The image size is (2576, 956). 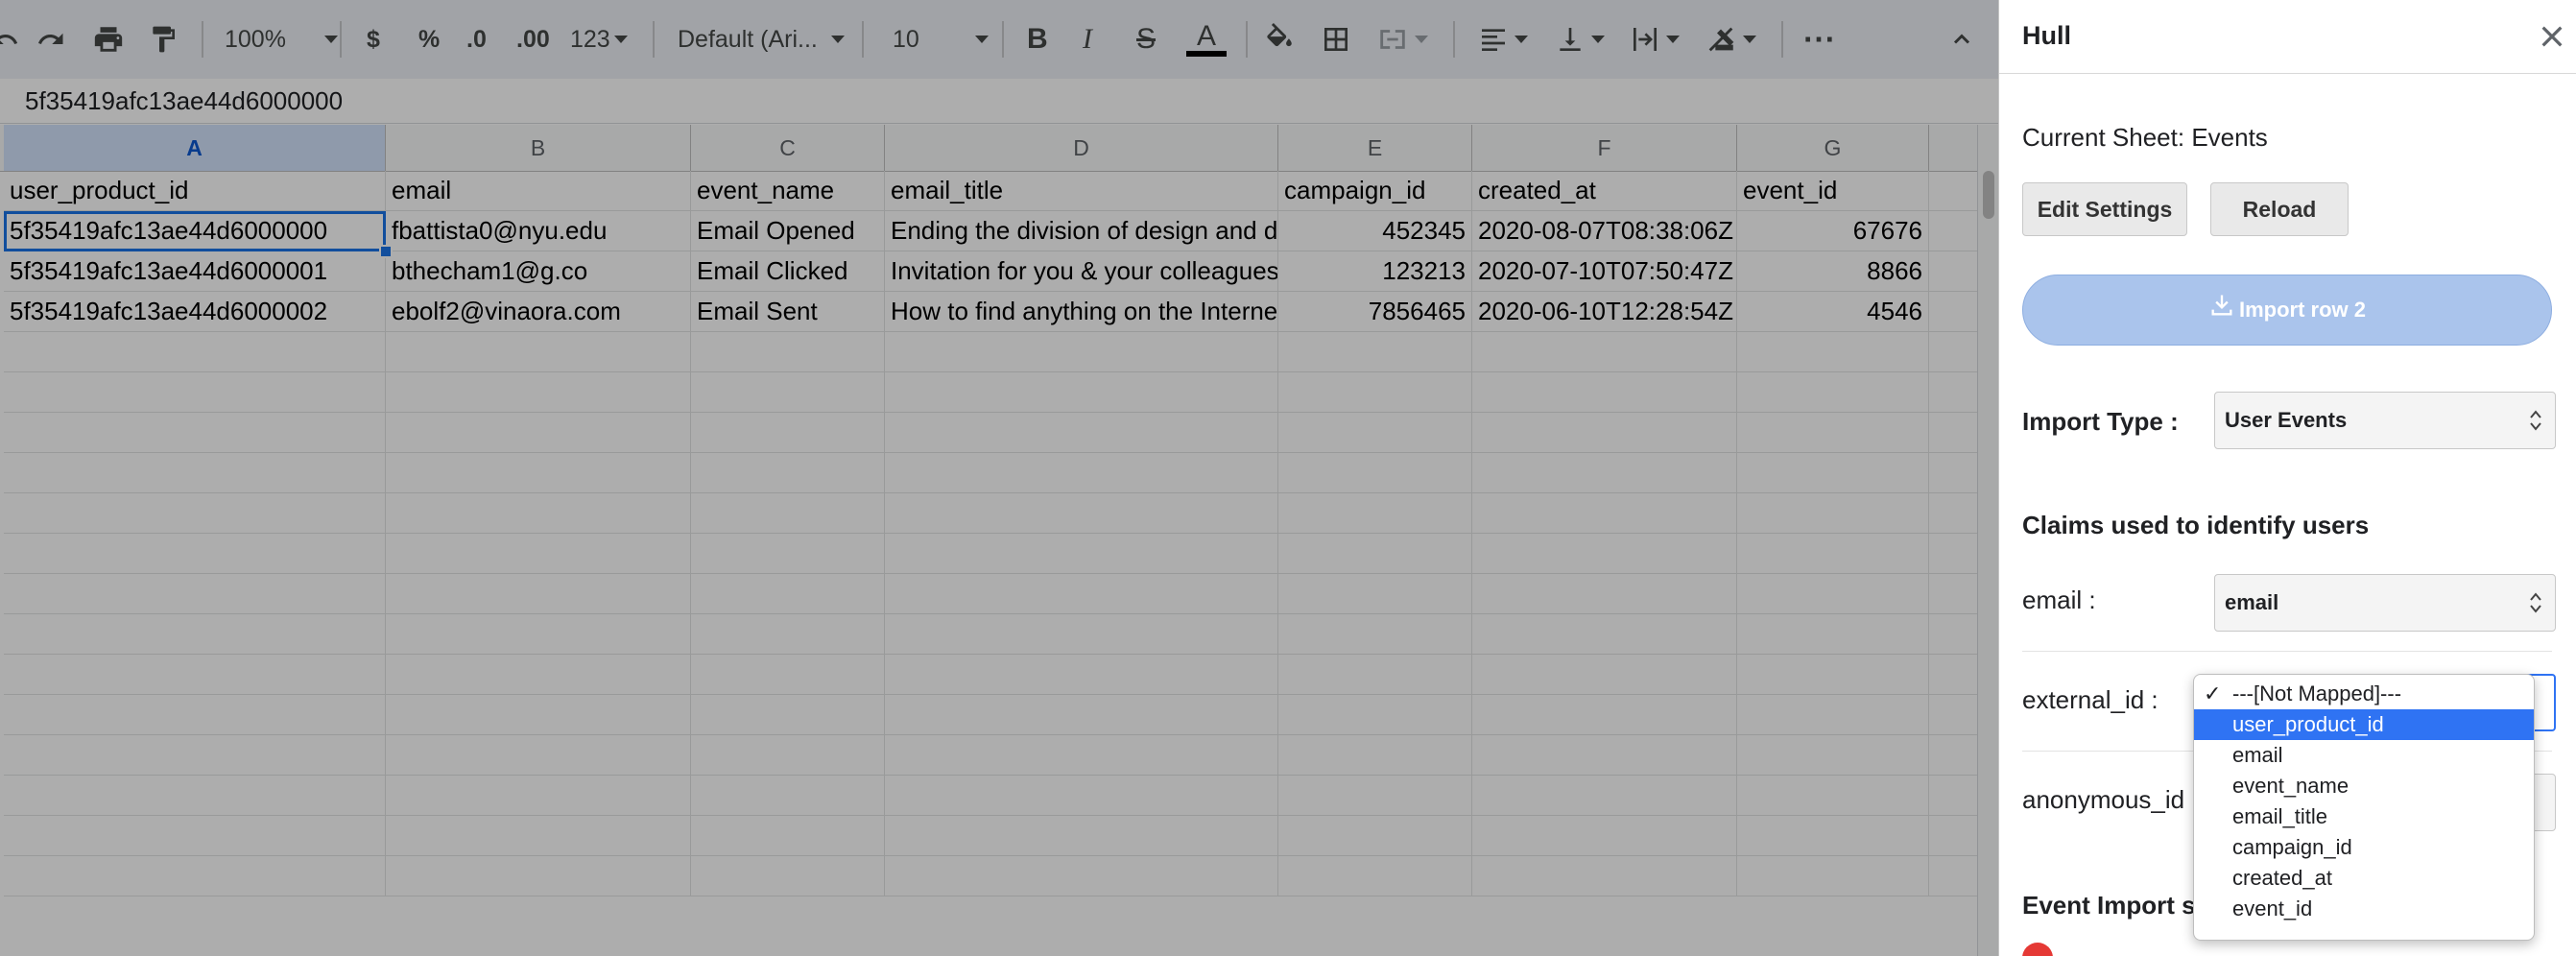 What do you see at coordinates (1081, 231) in the screenshot?
I see `table-cell: Ending the division of design and d` at bounding box center [1081, 231].